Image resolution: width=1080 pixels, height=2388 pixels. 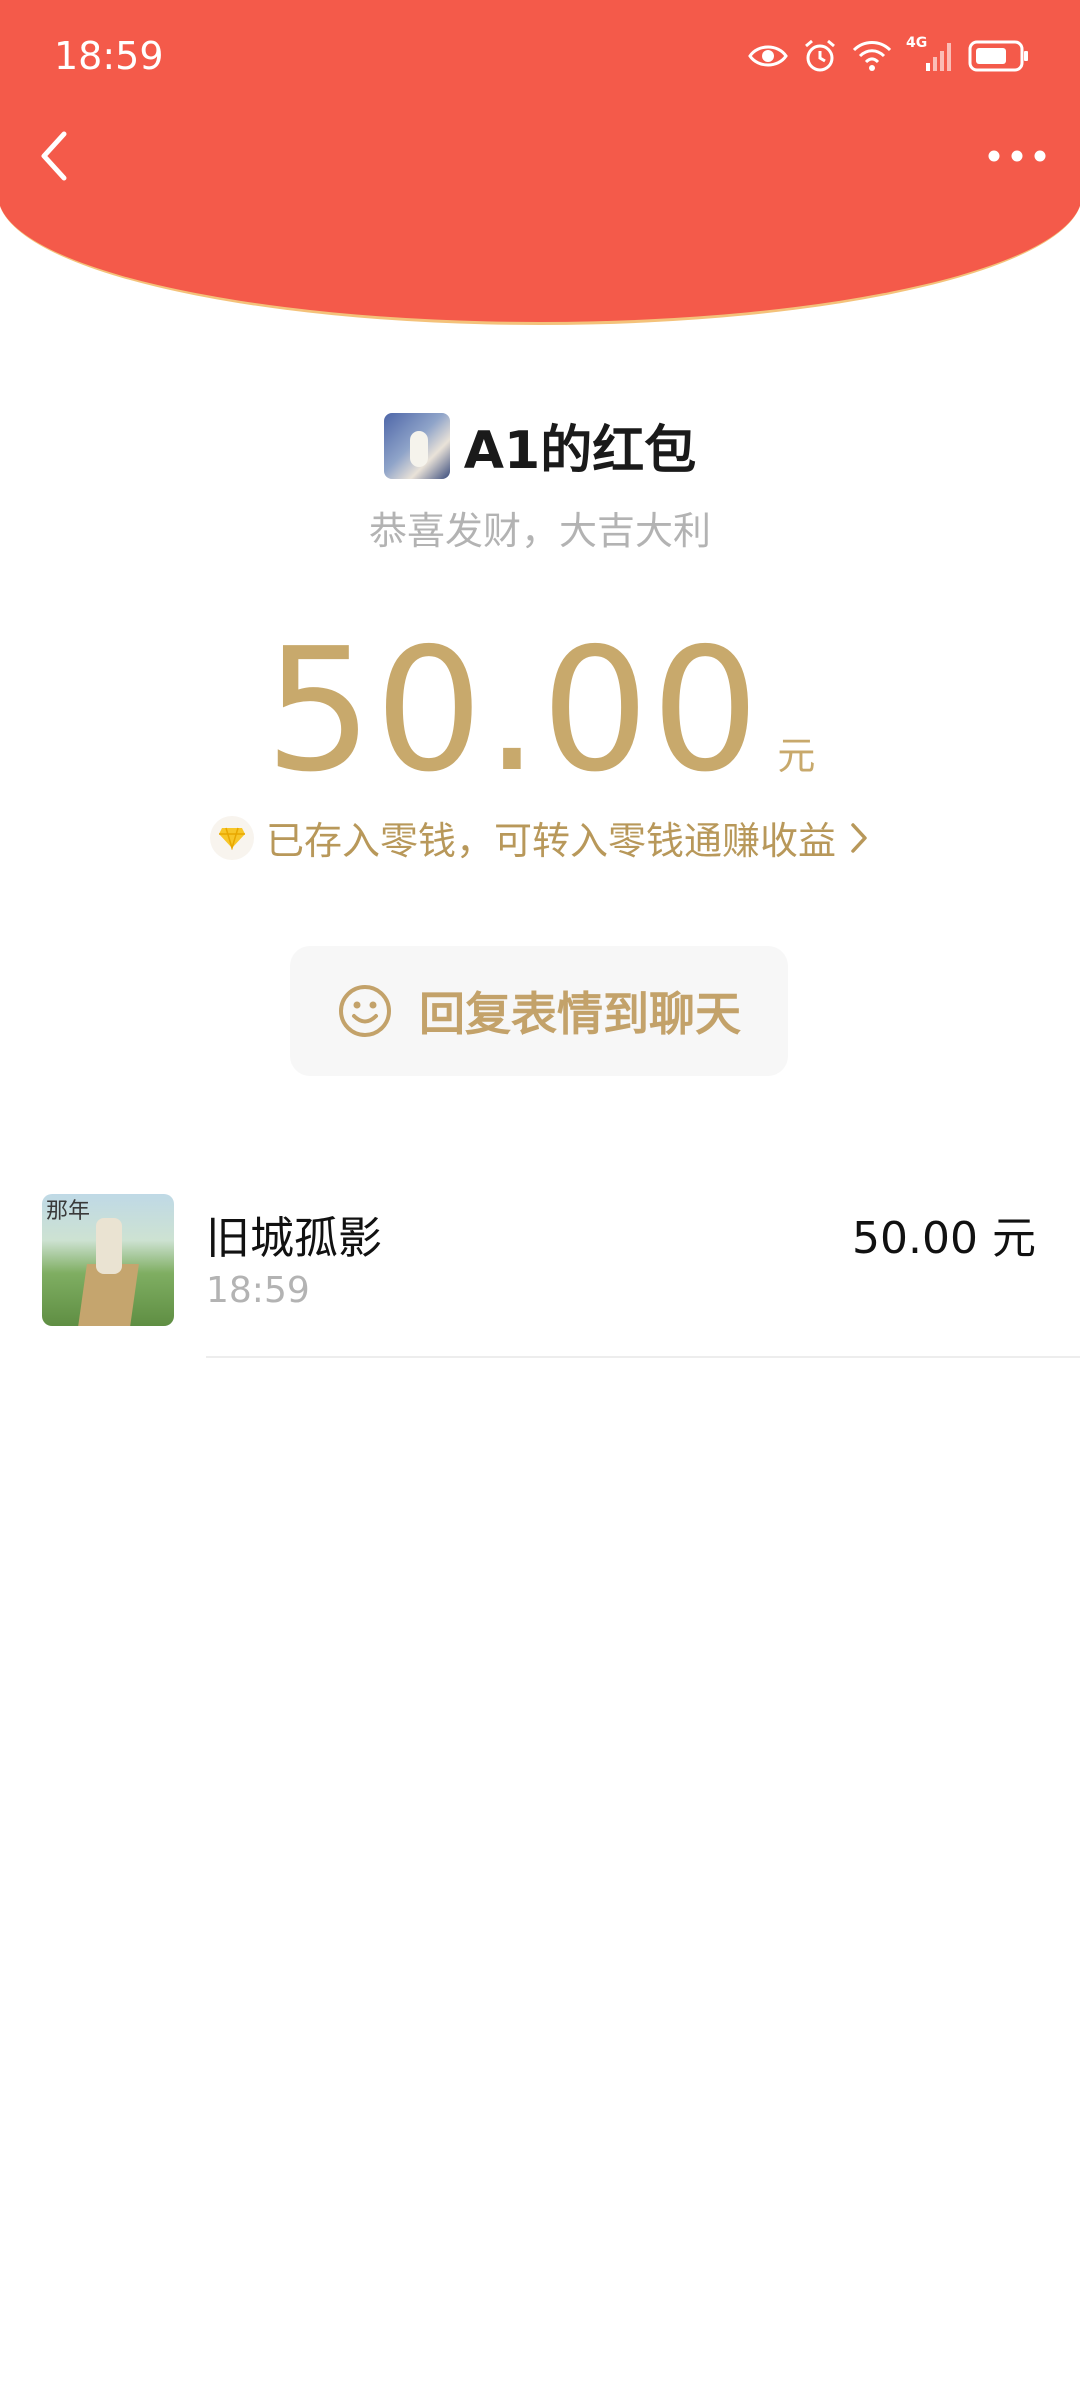 I want to click on eye-icon, so click(x=768, y=56).